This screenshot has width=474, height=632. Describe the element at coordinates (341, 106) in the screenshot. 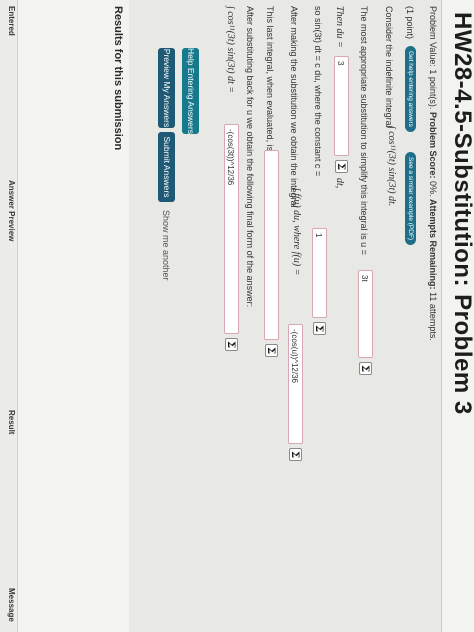

I see `answer-du-input: 3` at that location.